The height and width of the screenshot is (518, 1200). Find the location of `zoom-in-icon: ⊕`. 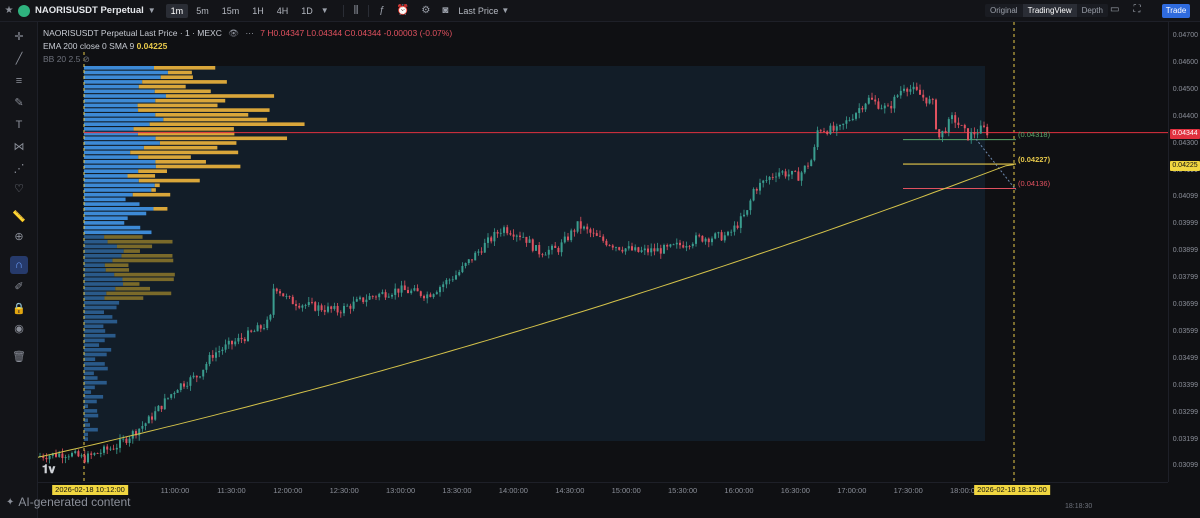

zoom-in-icon: ⊕ is located at coordinates (19, 237).